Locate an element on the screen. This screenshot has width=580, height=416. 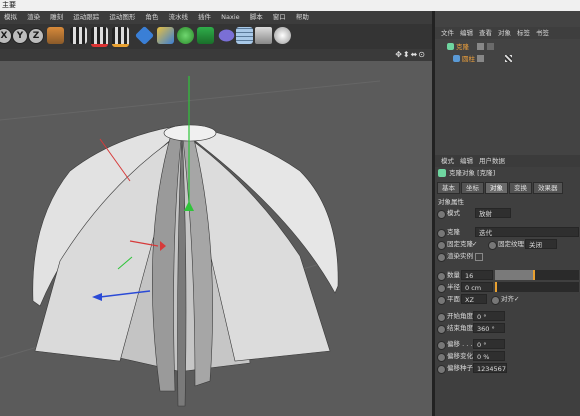
radius-slider is located at coordinates (537, 287).